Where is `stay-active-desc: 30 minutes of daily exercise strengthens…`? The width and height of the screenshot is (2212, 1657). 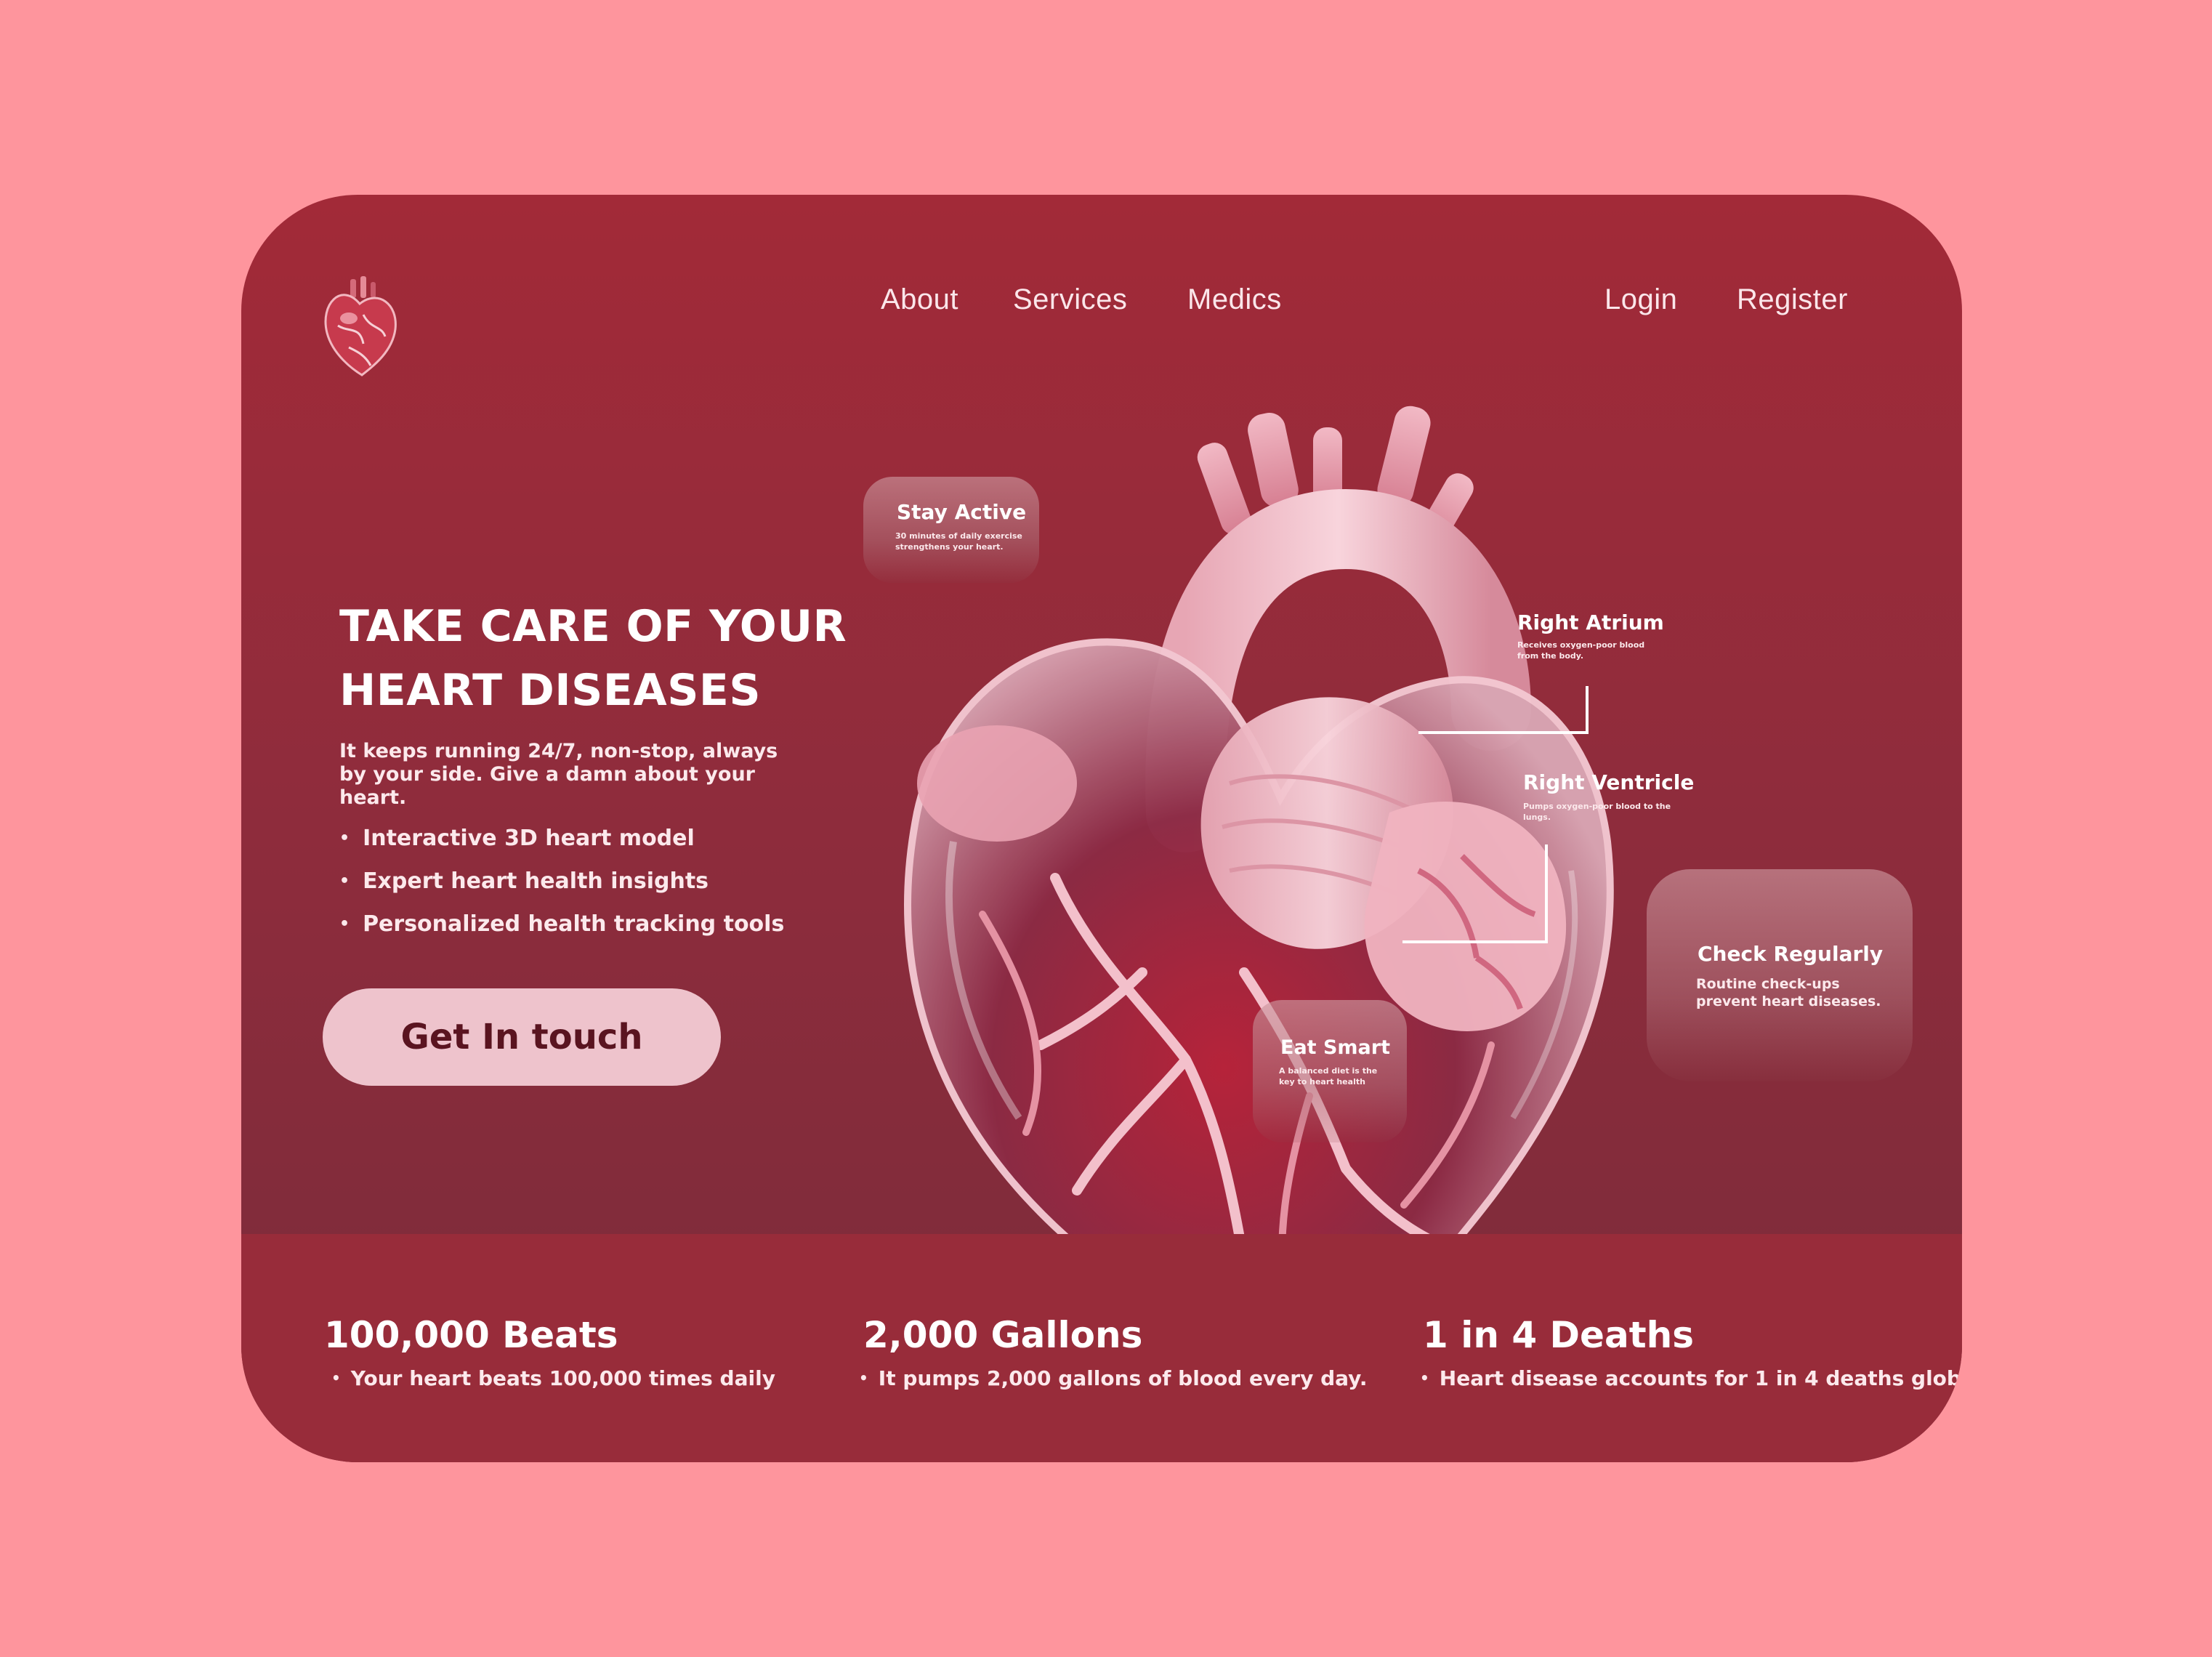 stay-active-desc: 30 minutes of daily exercise strengthens… is located at coordinates (958, 541).